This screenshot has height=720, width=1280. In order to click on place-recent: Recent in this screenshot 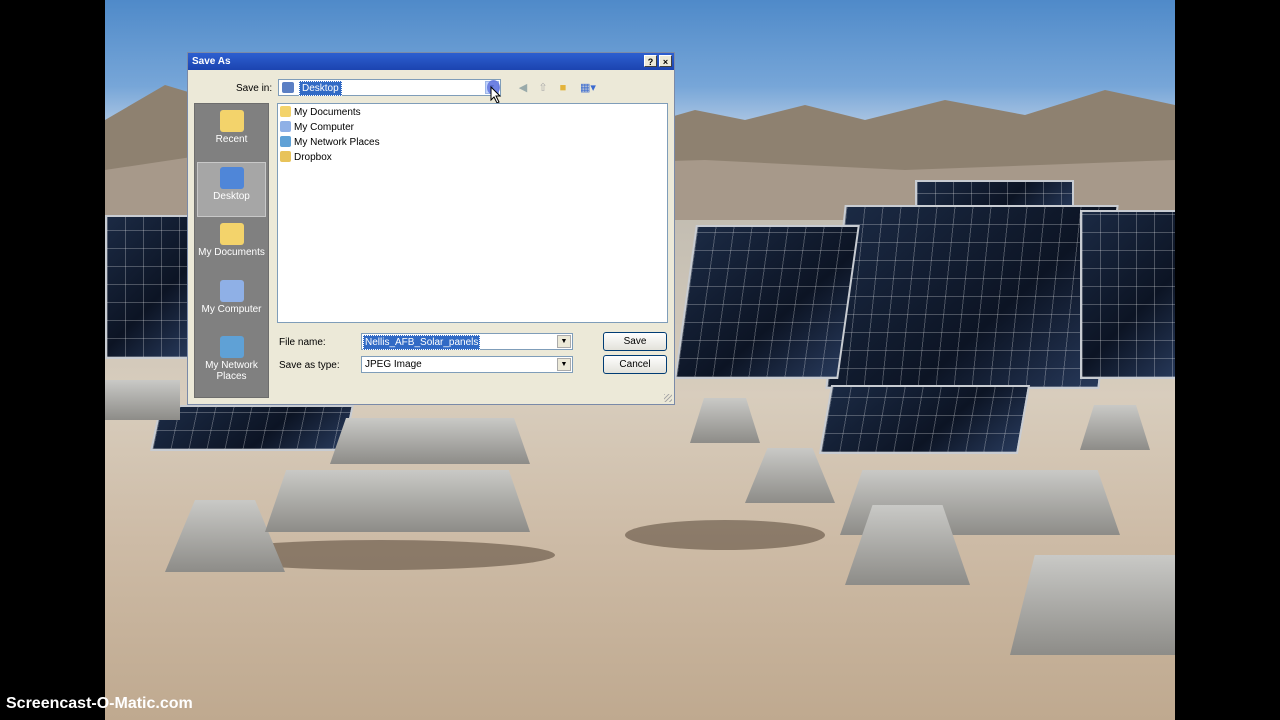, I will do `click(231, 133)`.